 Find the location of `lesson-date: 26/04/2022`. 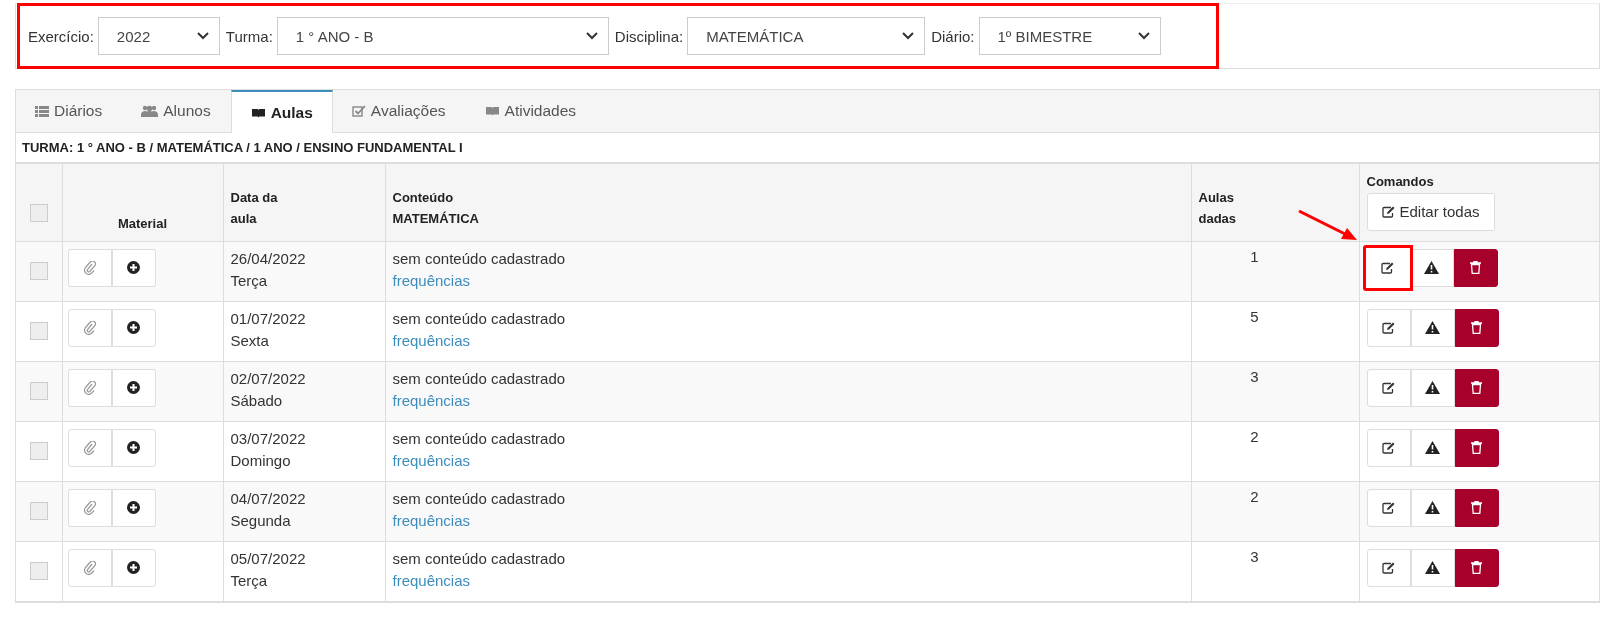

lesson-date: 26/04/2022 is located at coordinates (268, 258).